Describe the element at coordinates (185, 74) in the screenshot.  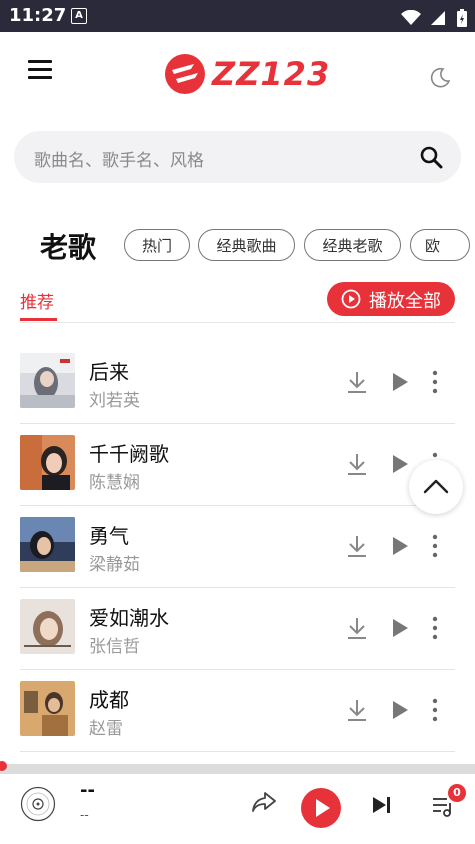
I see `logo-icon` at that location.